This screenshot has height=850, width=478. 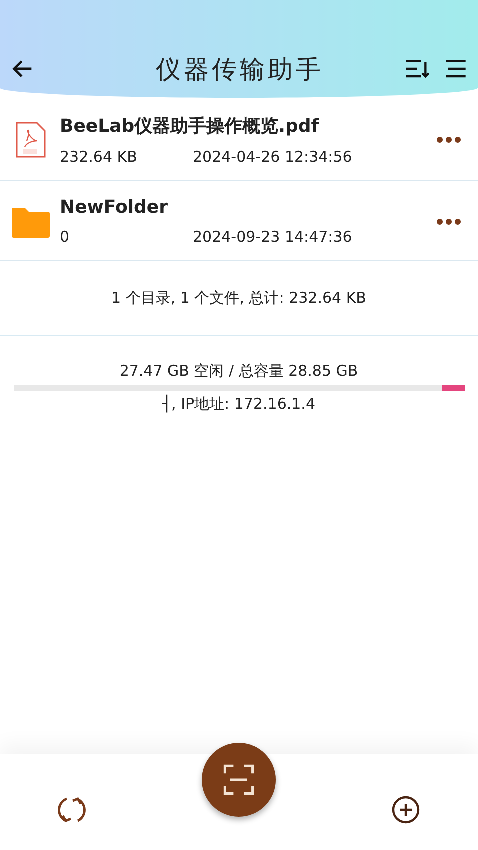 I want to click on page-title: 仪器传输助手, so click(x=240, y=70).